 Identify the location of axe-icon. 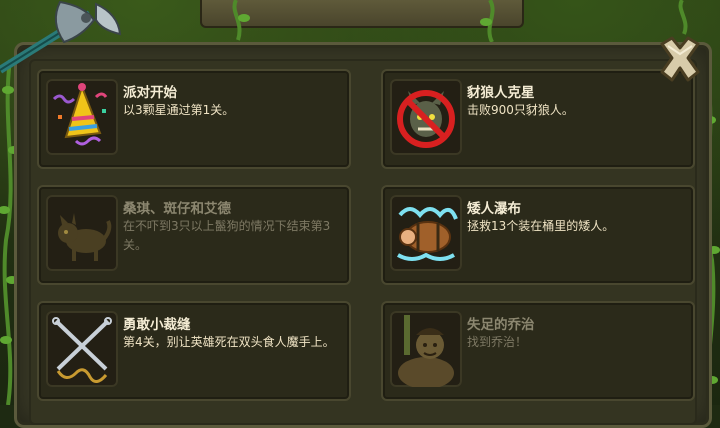
(61, 37).